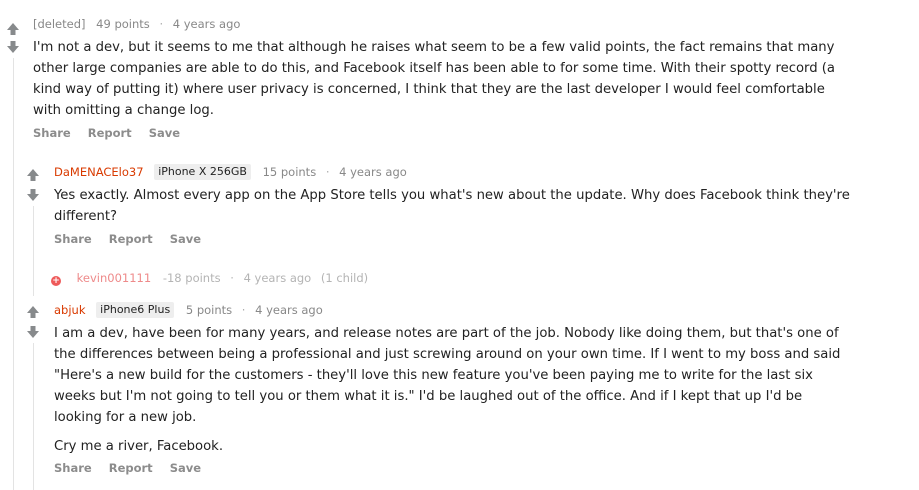 The width and height of the screenshot is (919, 490). I want to click on comment-author: abjuk, so click(70, 310).